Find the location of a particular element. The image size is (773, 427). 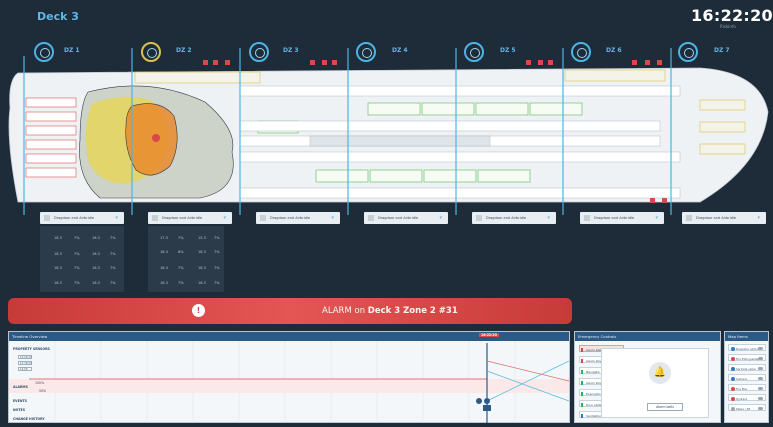

alarm-value: 50% is located at coordinates (43, 391).